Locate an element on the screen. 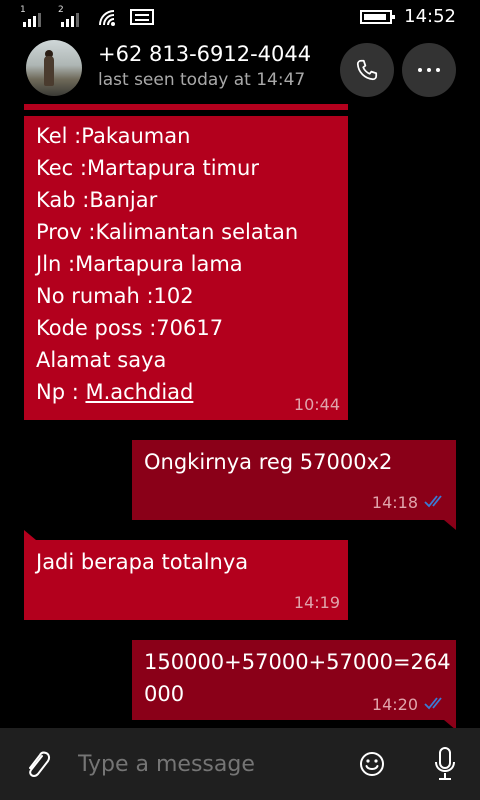  message-input is located at coordinates (208, 764).